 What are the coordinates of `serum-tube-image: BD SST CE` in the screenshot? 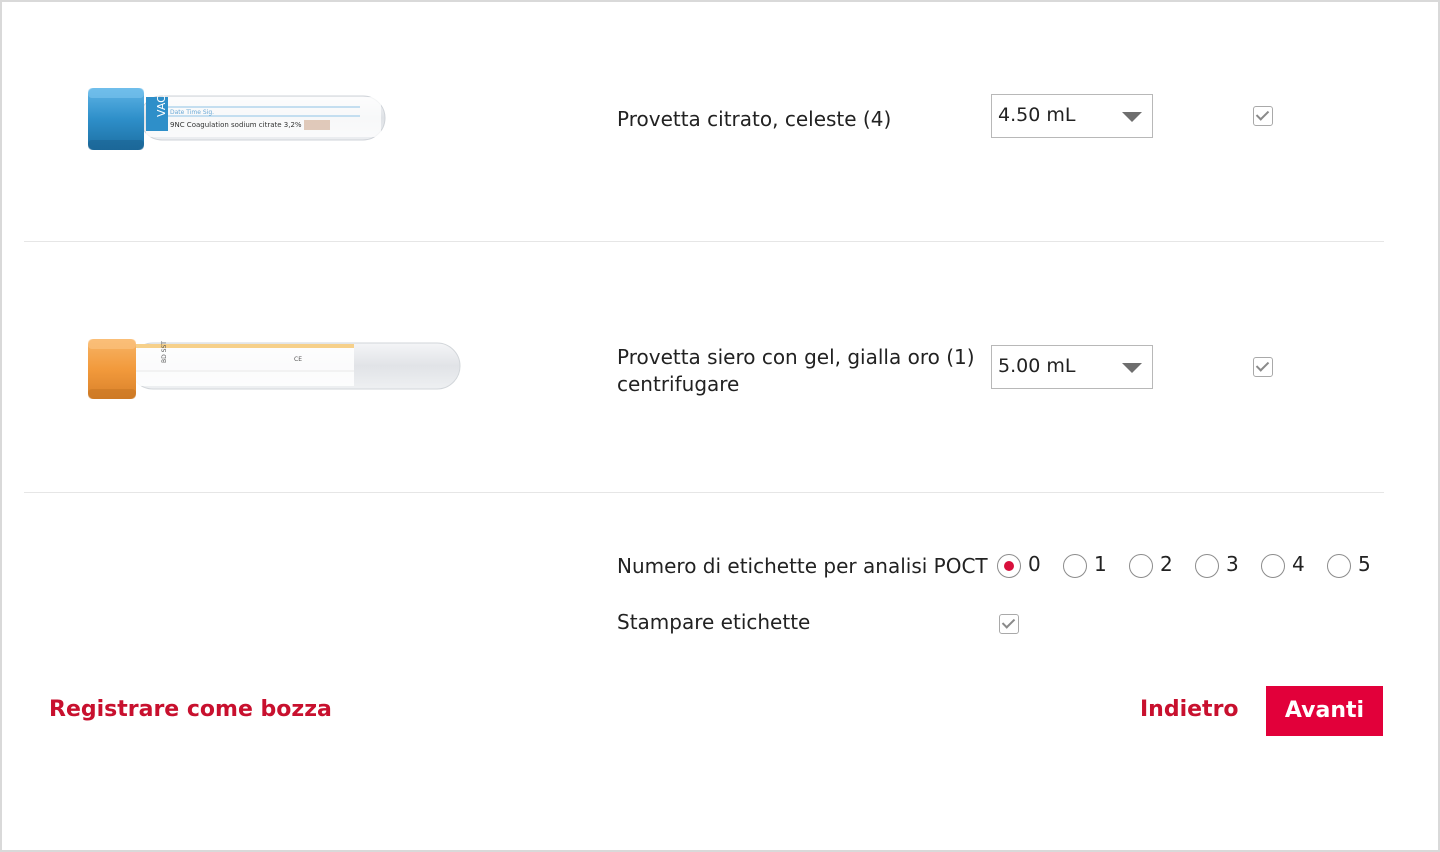 It's located at (274, 369).